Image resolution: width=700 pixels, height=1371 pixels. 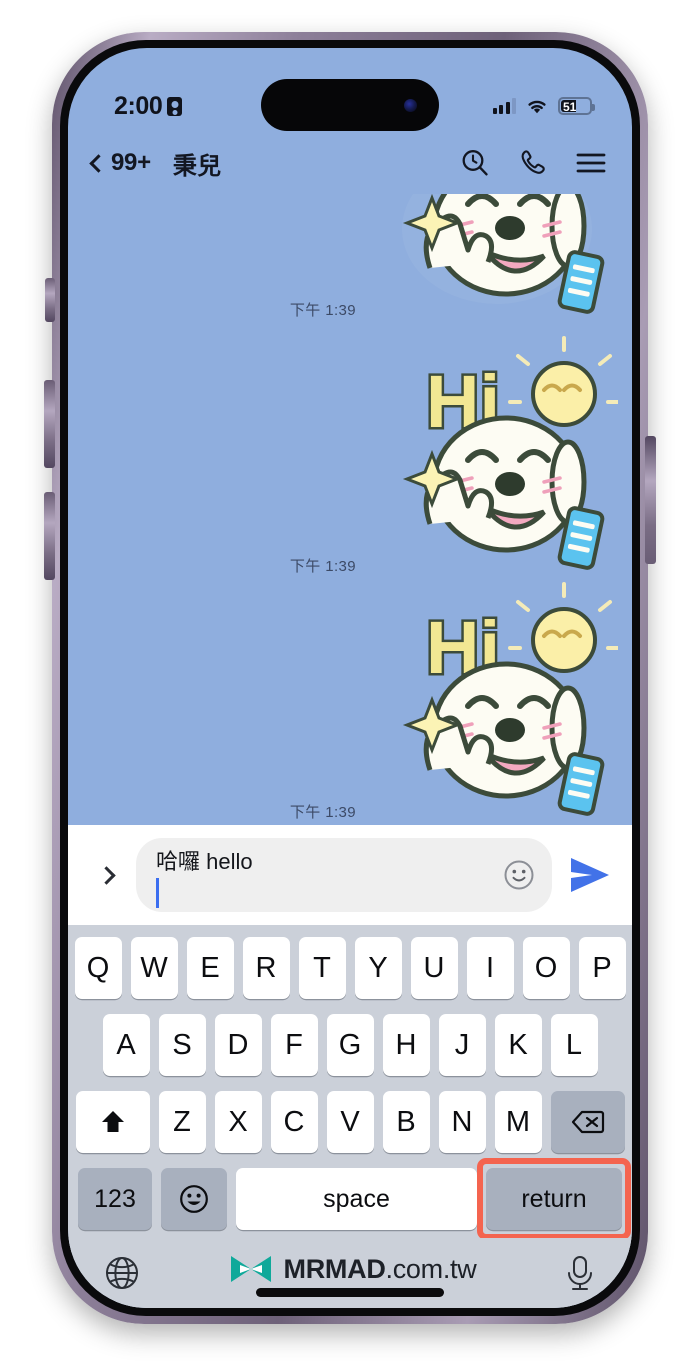 I want to click on keyboard-row-3: Z X C V B N M, so click(x=350, y=1122).